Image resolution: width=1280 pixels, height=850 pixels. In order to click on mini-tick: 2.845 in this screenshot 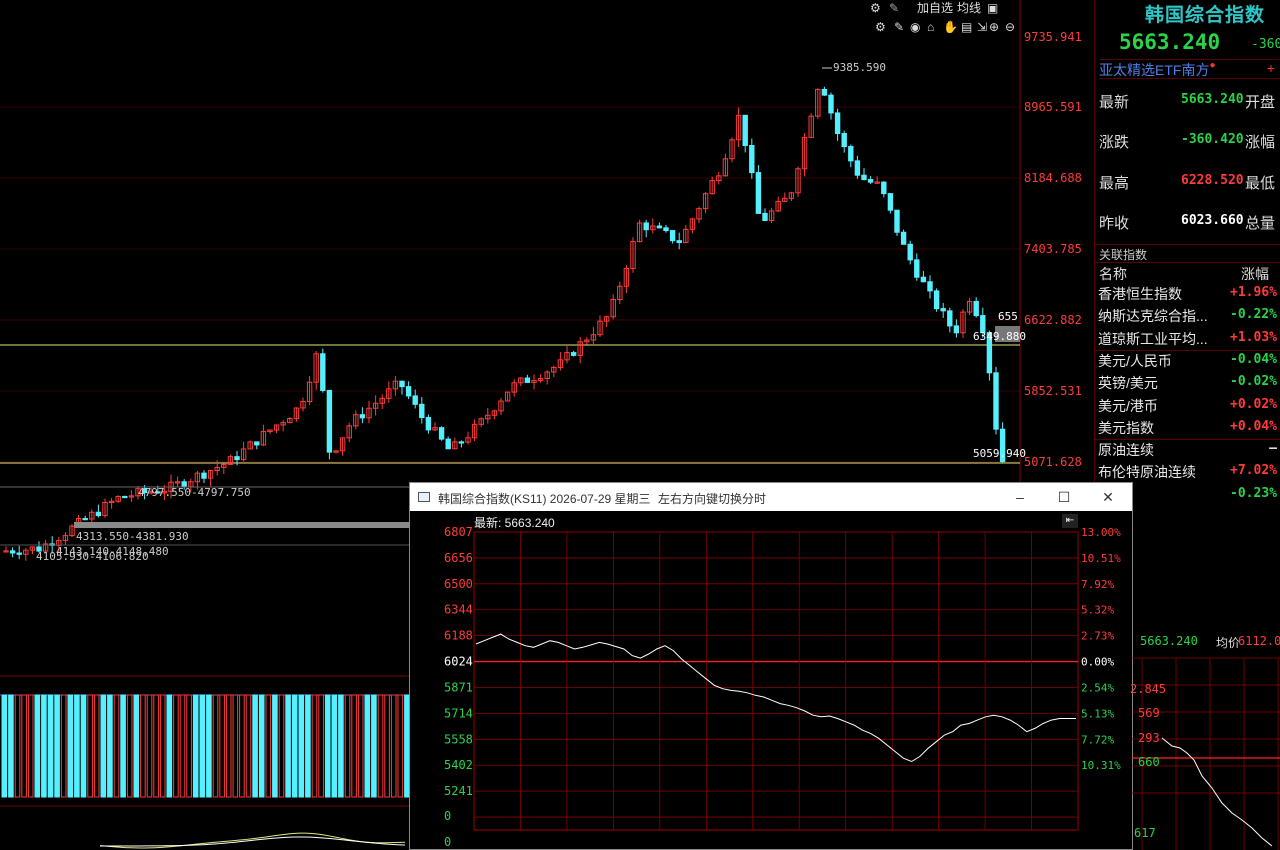, I will do `click(1148, 689)`.